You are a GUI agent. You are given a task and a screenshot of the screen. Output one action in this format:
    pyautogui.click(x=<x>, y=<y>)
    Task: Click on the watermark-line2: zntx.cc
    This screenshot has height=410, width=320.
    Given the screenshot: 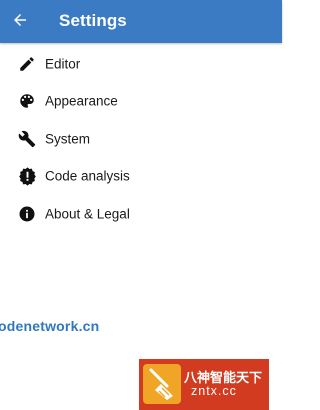 What is the action you would take?
    pyautogui.click(x=214, y=391)
    